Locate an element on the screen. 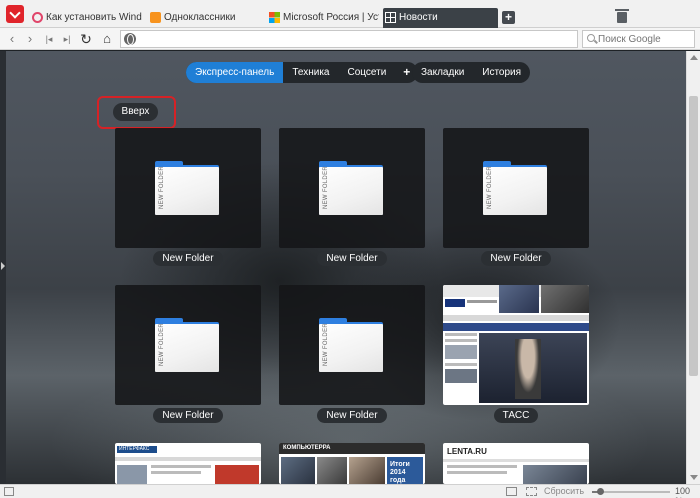 The image size is (700, 498). speed-dial-tile-lenta: LENTA.RU is located at coordinates (516, 463).